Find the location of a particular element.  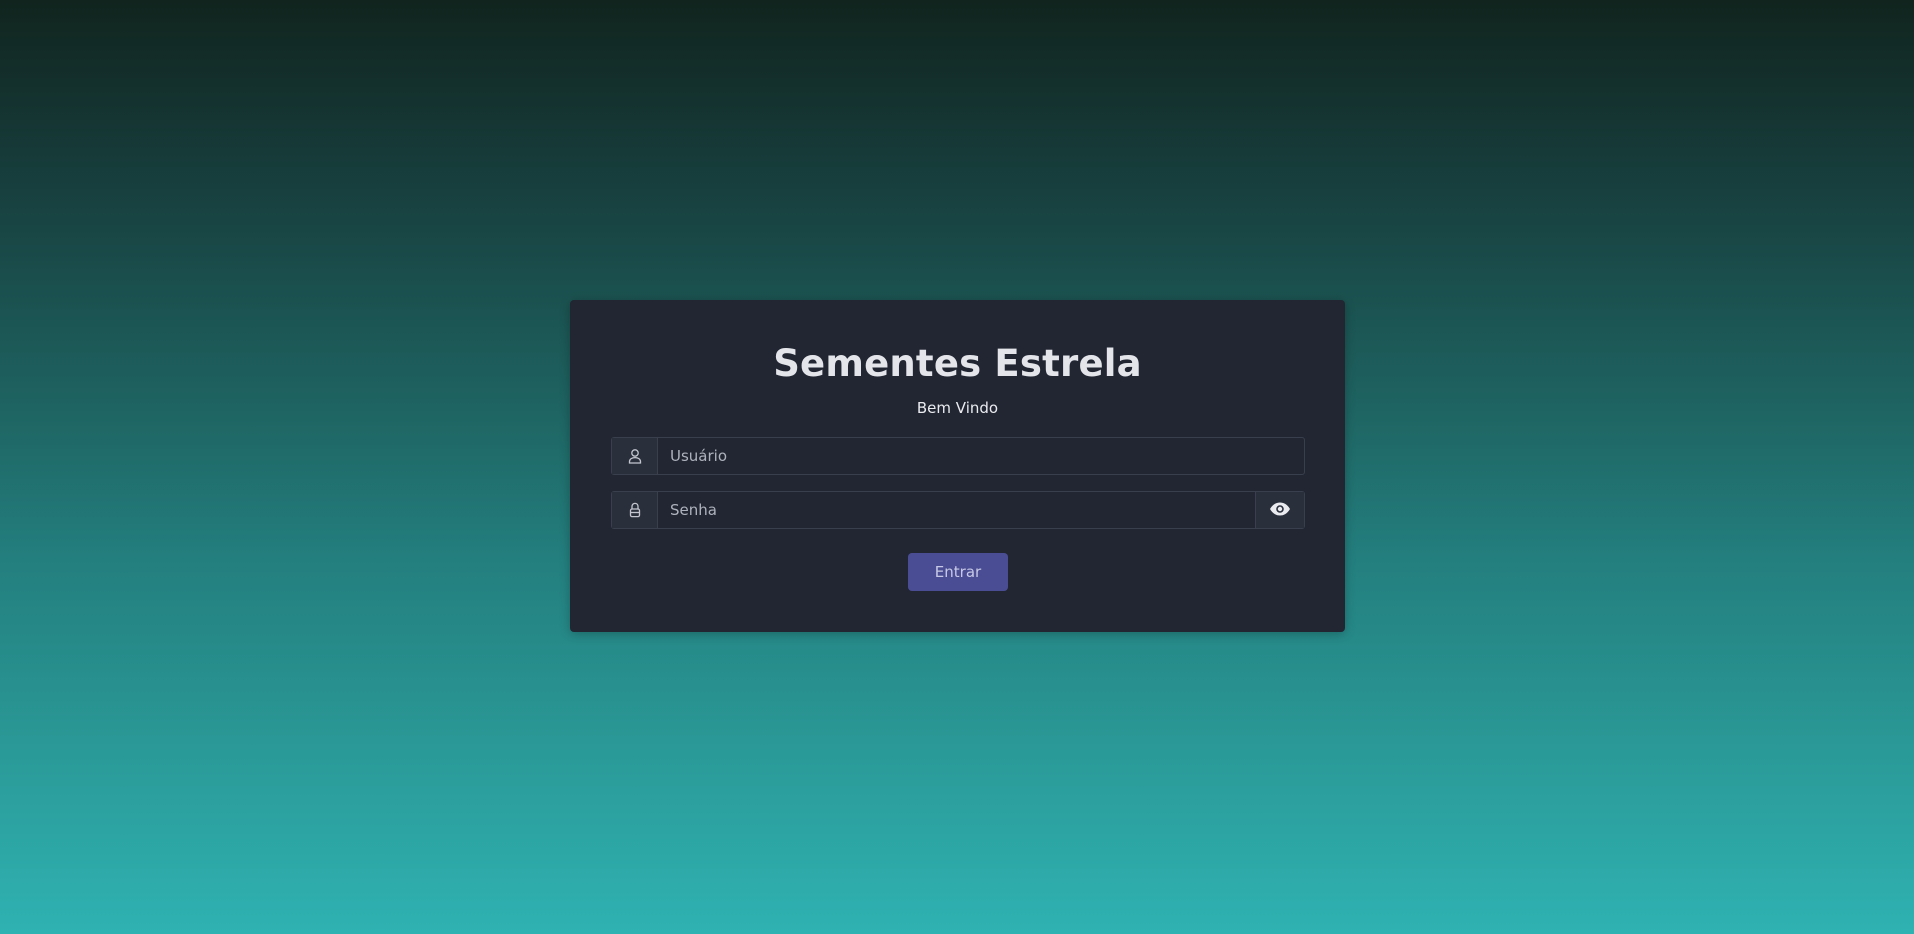

user-icon is located at coordinates (635, 456).